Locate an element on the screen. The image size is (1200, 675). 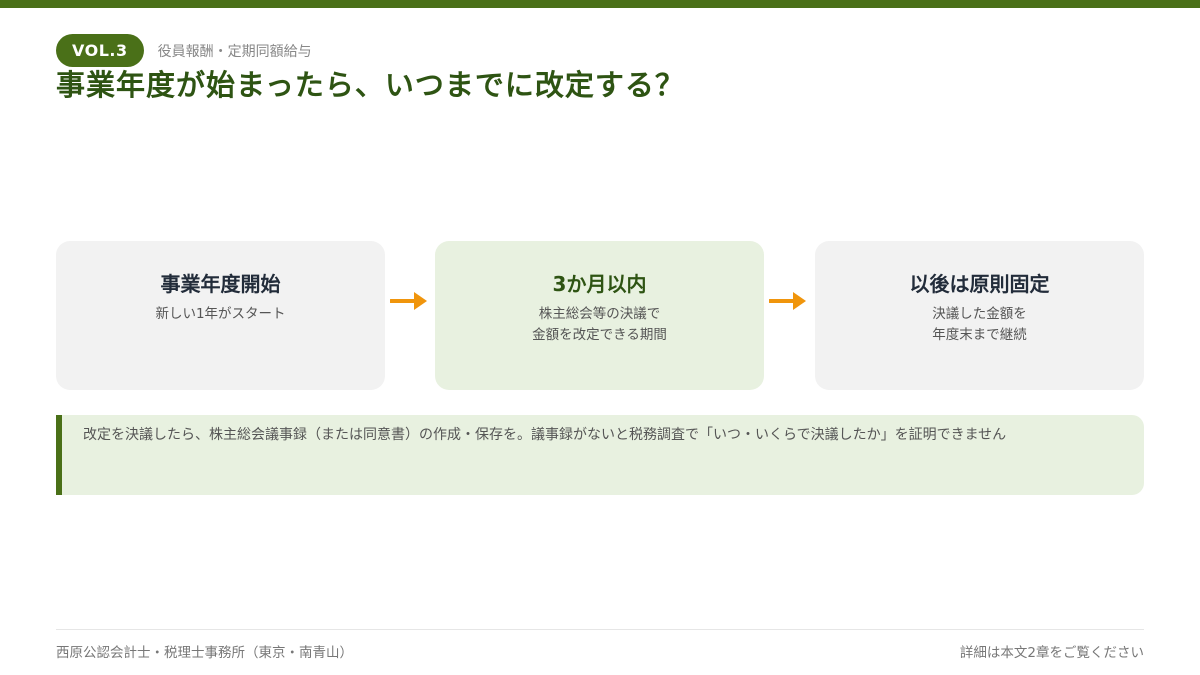
step-description: 決議した金額を 年度末まで継続 is located at coordinates (979, 325).